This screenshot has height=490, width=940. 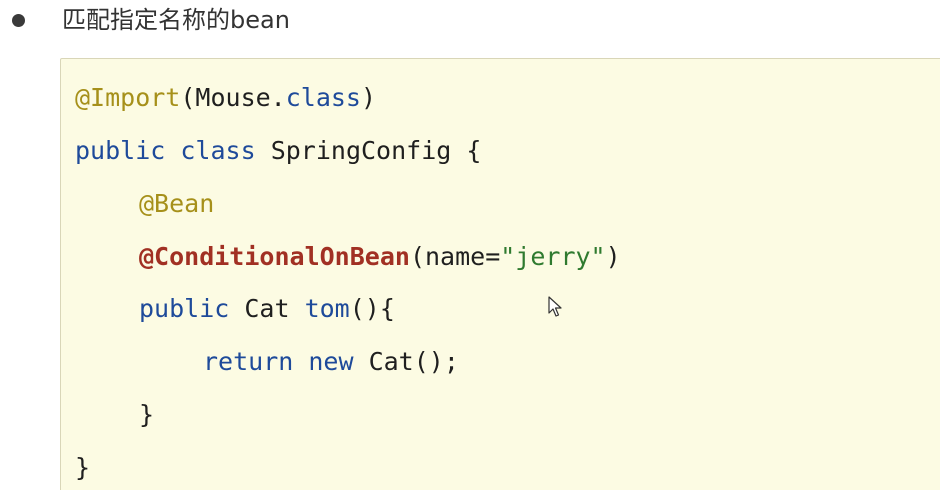 I want to click on conditional-args-open: (name=, so click(x=455, y=256).